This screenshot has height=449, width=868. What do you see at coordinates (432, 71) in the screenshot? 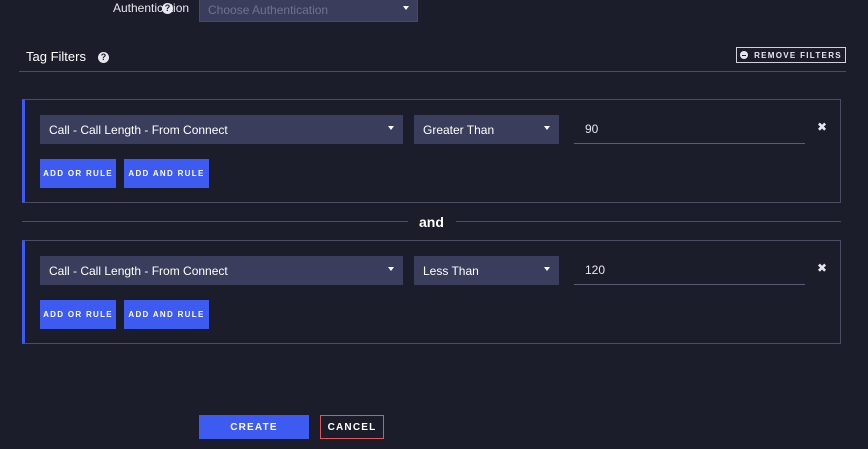
I see `header-divider` at bounding box center [432, 71].